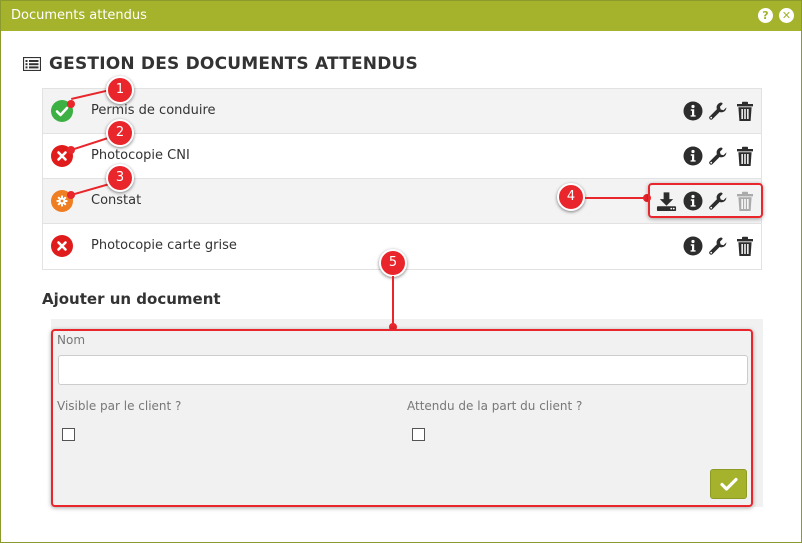 This screenshot has width=802, height=543. Describe the element at coordinates (120, 90) in the screenshot. I see `callout-1: 1` at that location.